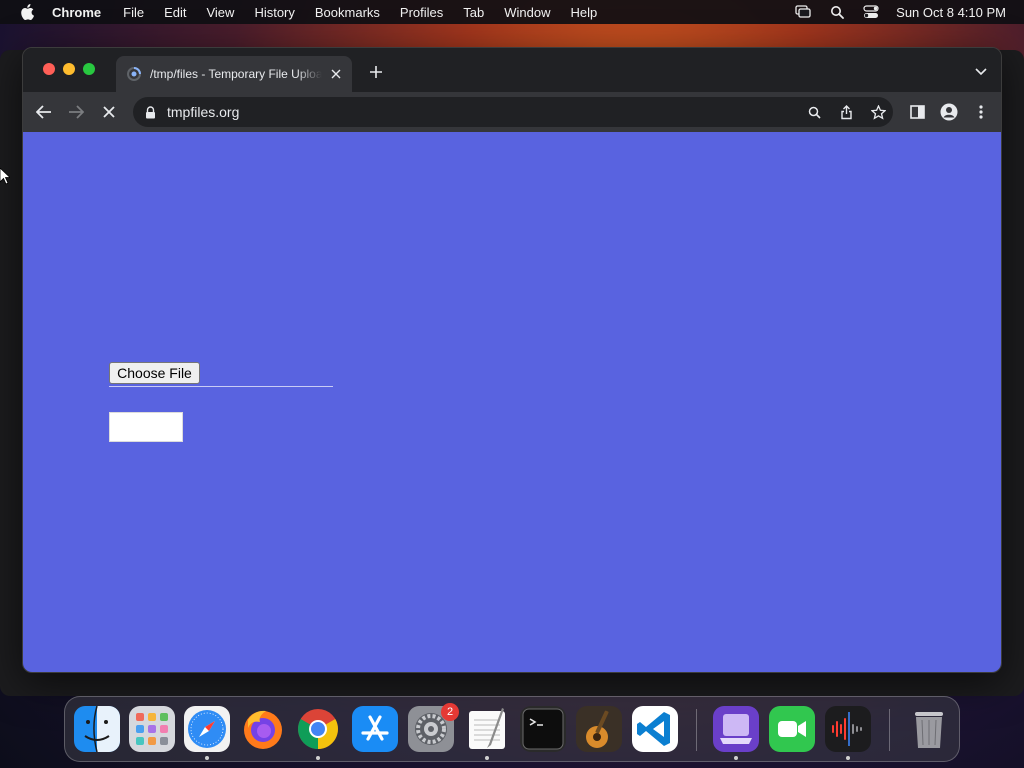 This screenshot has height=768, width=1024. What do you see at coordinates (527, 12) in the screenshot?
I see `menu-window: Window` at bounding box center [527, 12].